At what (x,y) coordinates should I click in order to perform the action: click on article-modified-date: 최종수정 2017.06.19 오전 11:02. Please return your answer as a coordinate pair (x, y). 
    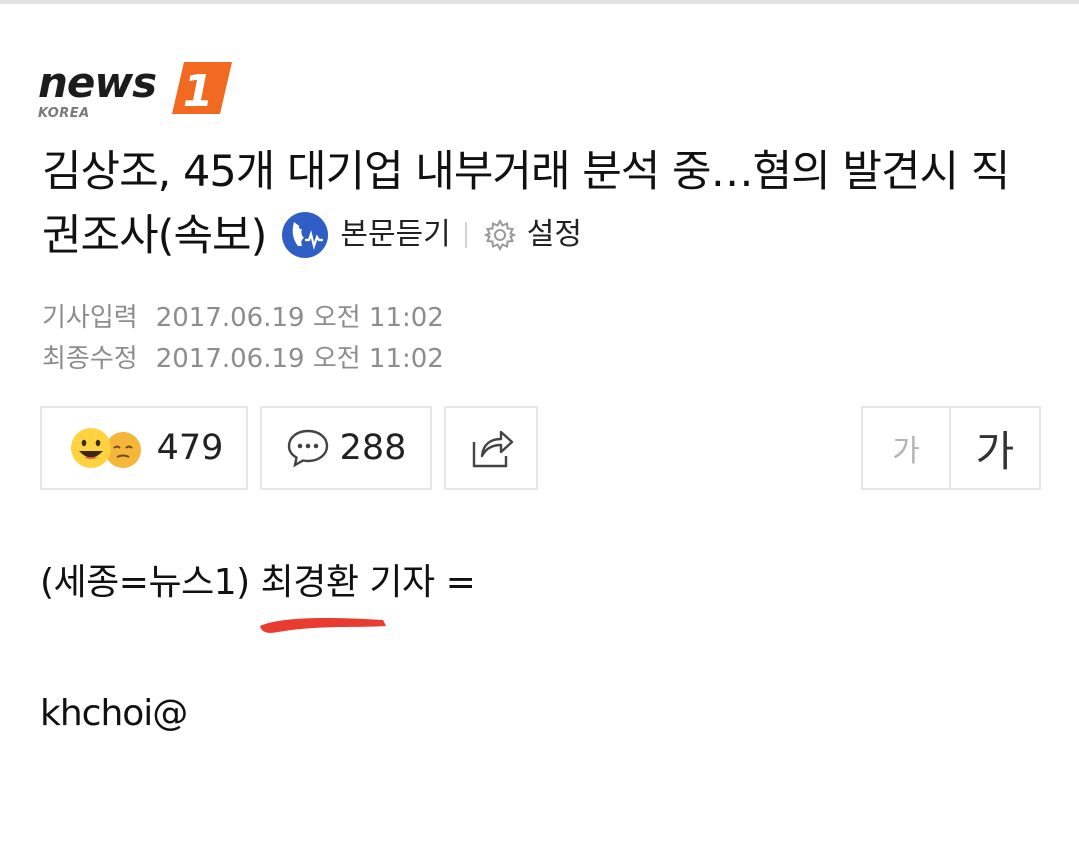
    Looking at the image, I should click on (243, 356).